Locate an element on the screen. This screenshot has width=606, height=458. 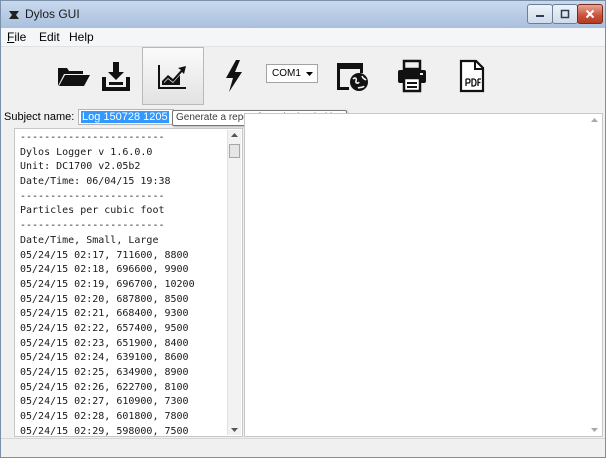
log-line: 05/24/15 02:26, 622700, 8100 is located at coordinates (104, 387).